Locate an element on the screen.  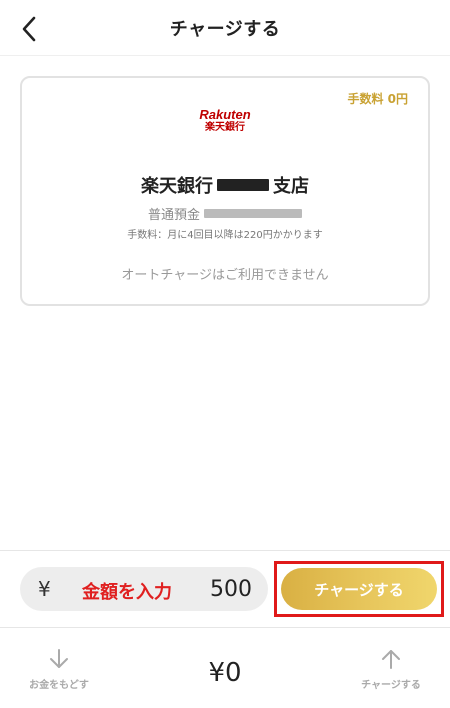
logo-en-text: Rakuten is located at coordinates (225, 114).